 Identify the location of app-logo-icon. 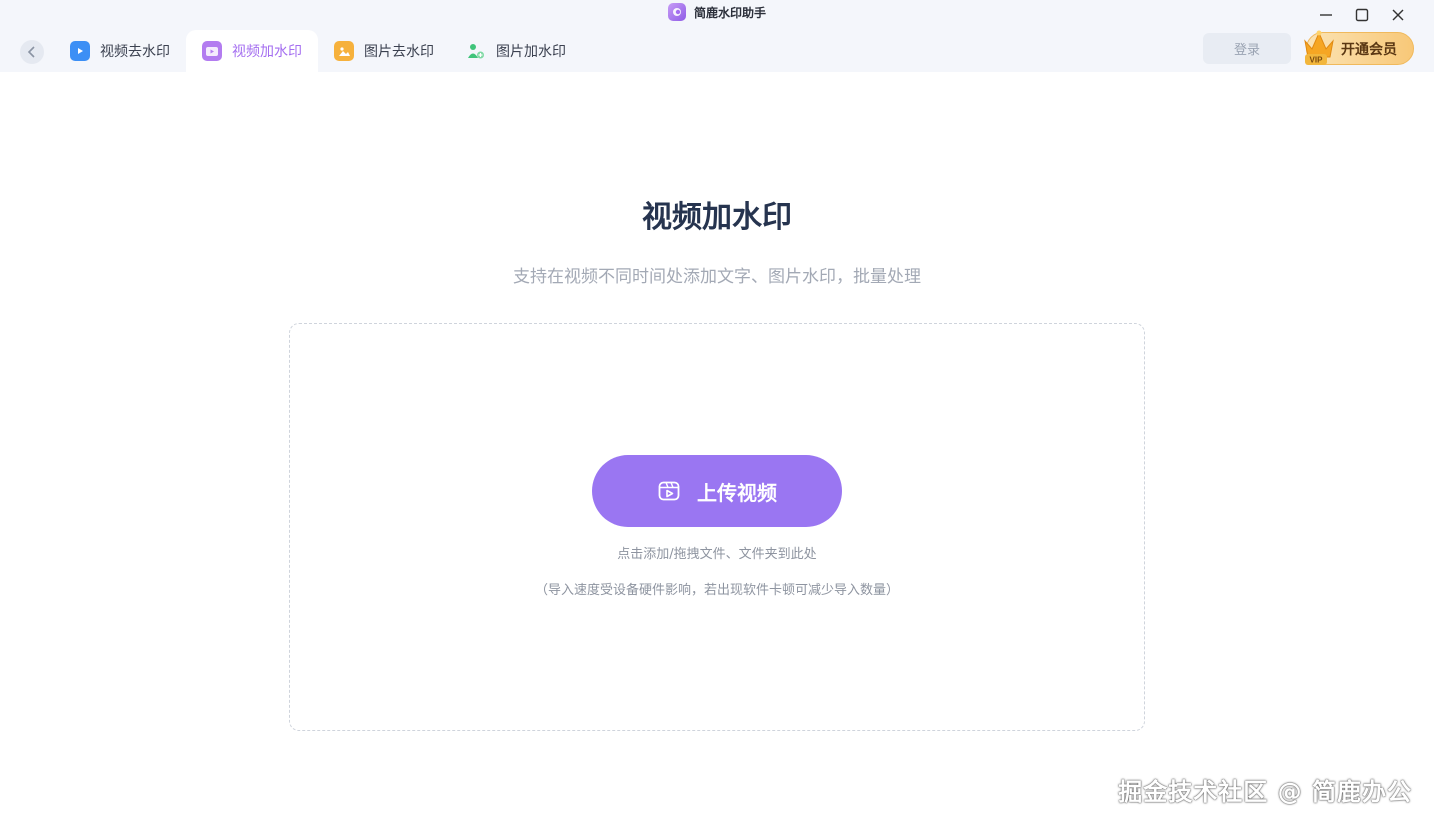
(676, 12).